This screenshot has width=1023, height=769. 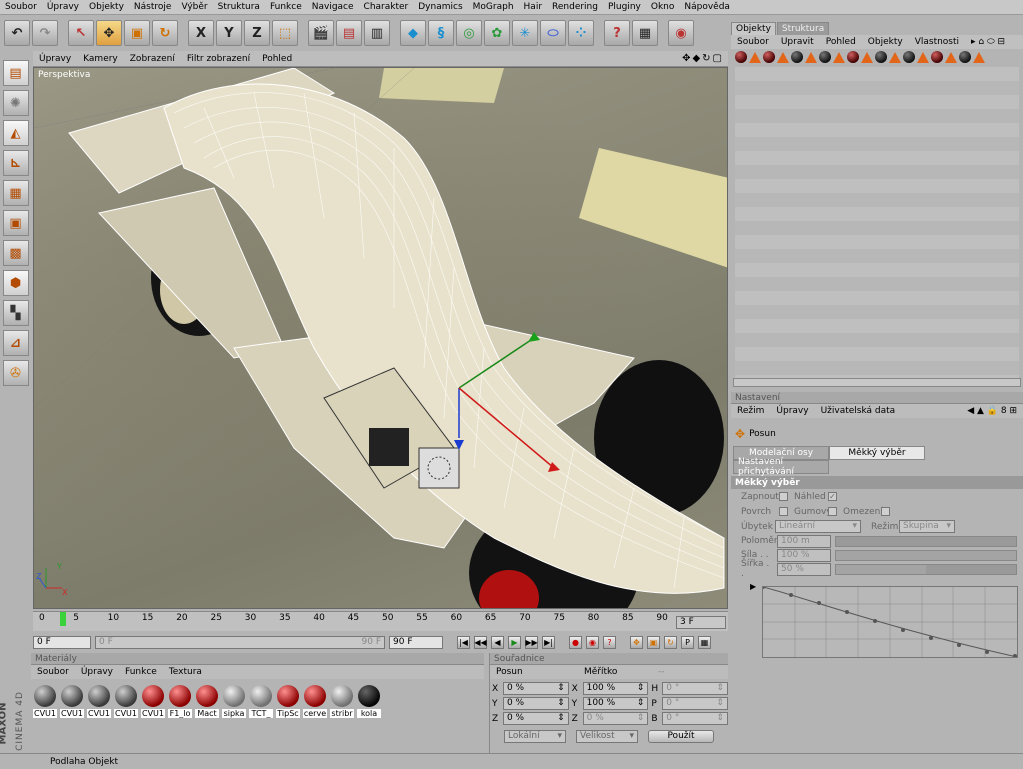 I want to click on attr-menu-0: Režim, so click(x=750, y=411).